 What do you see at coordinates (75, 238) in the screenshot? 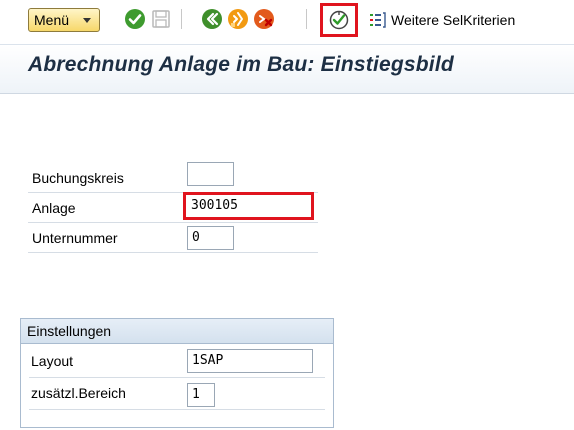
I see `sub-number-label: Unternummer` at bounding box center [75, 238].